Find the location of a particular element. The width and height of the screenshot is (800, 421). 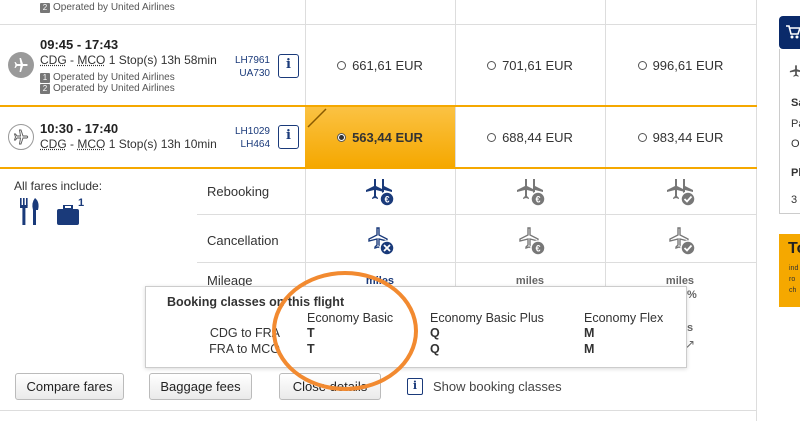

annotation-highlight-oval is located at coordinates (345, 331).